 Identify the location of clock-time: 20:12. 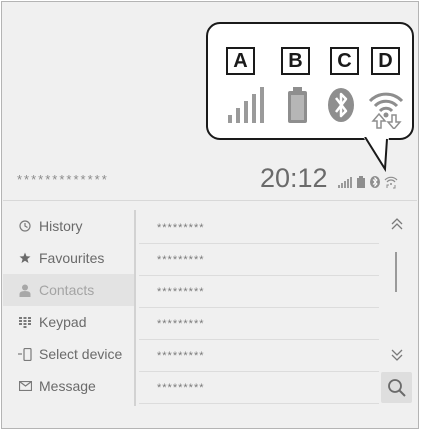
(294, 178).